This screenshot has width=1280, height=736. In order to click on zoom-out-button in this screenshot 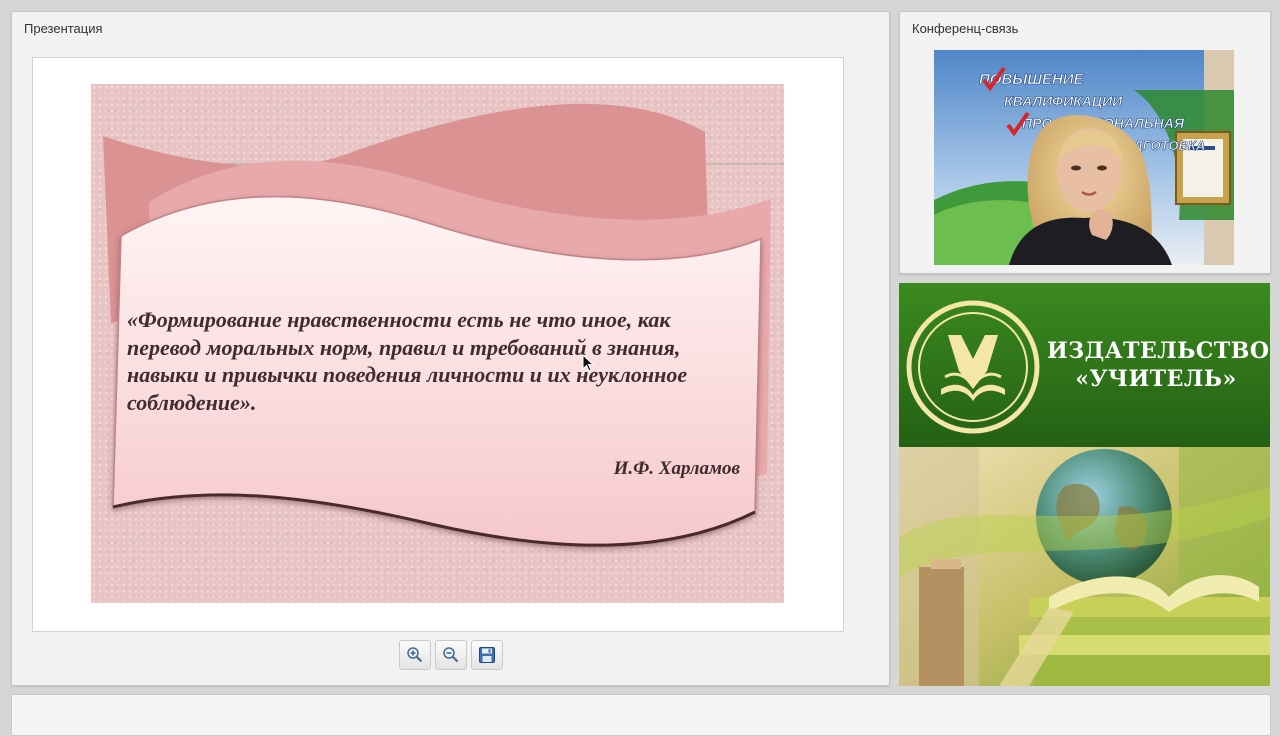, I will do `click(451, 655)`.